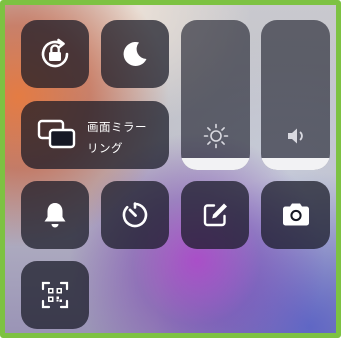  I want to click on orientation-lock-icon, so click(55, 54).